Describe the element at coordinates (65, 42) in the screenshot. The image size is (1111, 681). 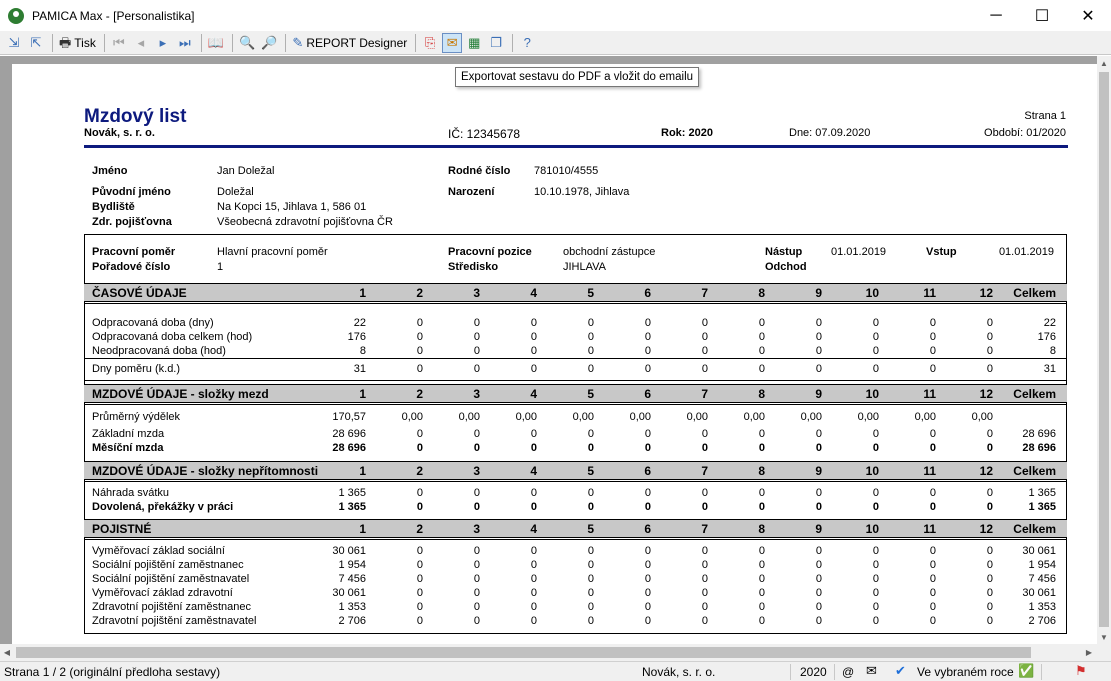
I see `printer-icon: 🖶` at that location.